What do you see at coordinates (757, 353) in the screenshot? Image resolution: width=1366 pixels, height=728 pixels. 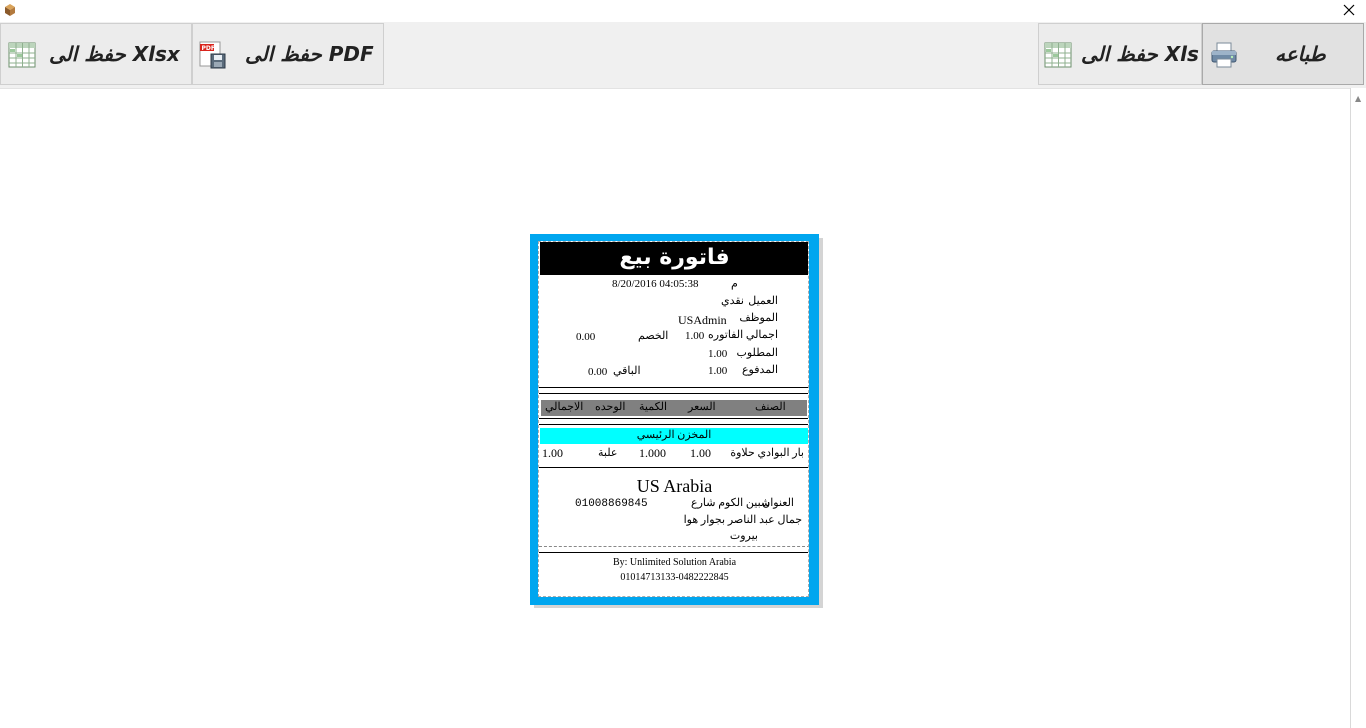 I see `required-label: المطلوب` at bounding box center [757, 353].